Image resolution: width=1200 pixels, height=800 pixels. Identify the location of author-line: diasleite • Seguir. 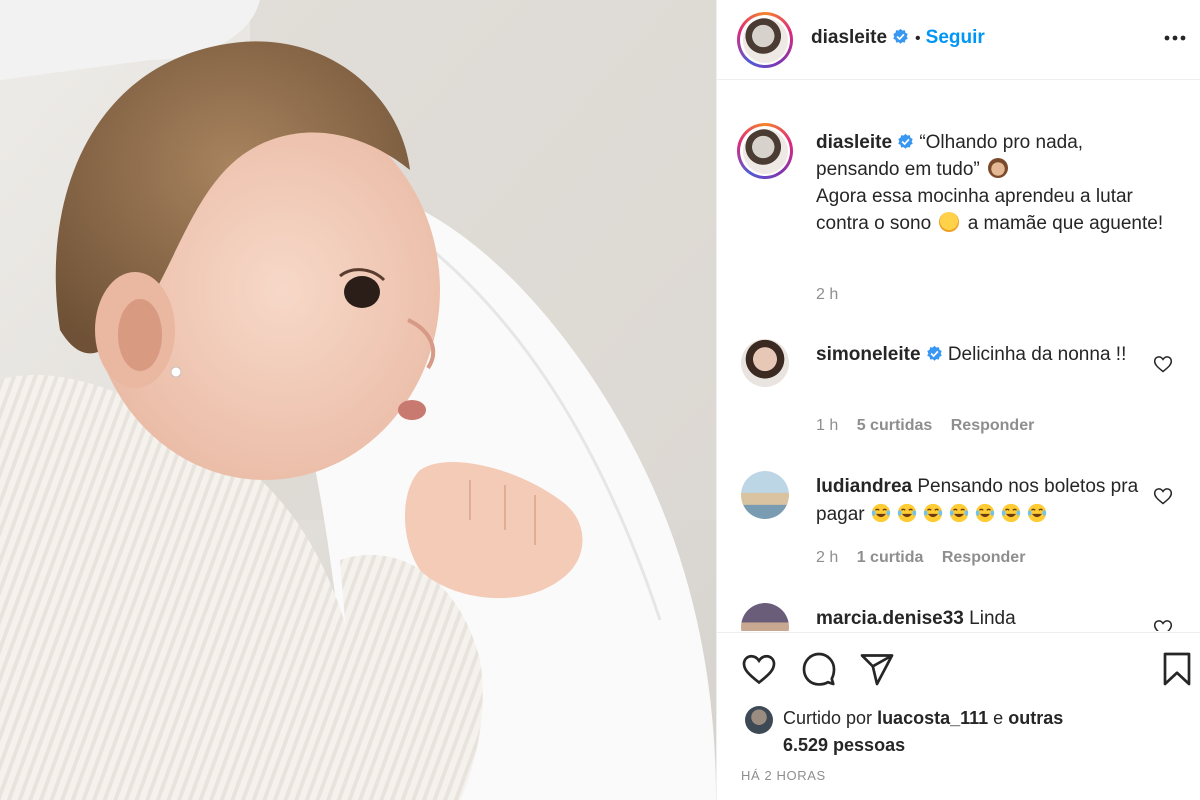
(898, 38).